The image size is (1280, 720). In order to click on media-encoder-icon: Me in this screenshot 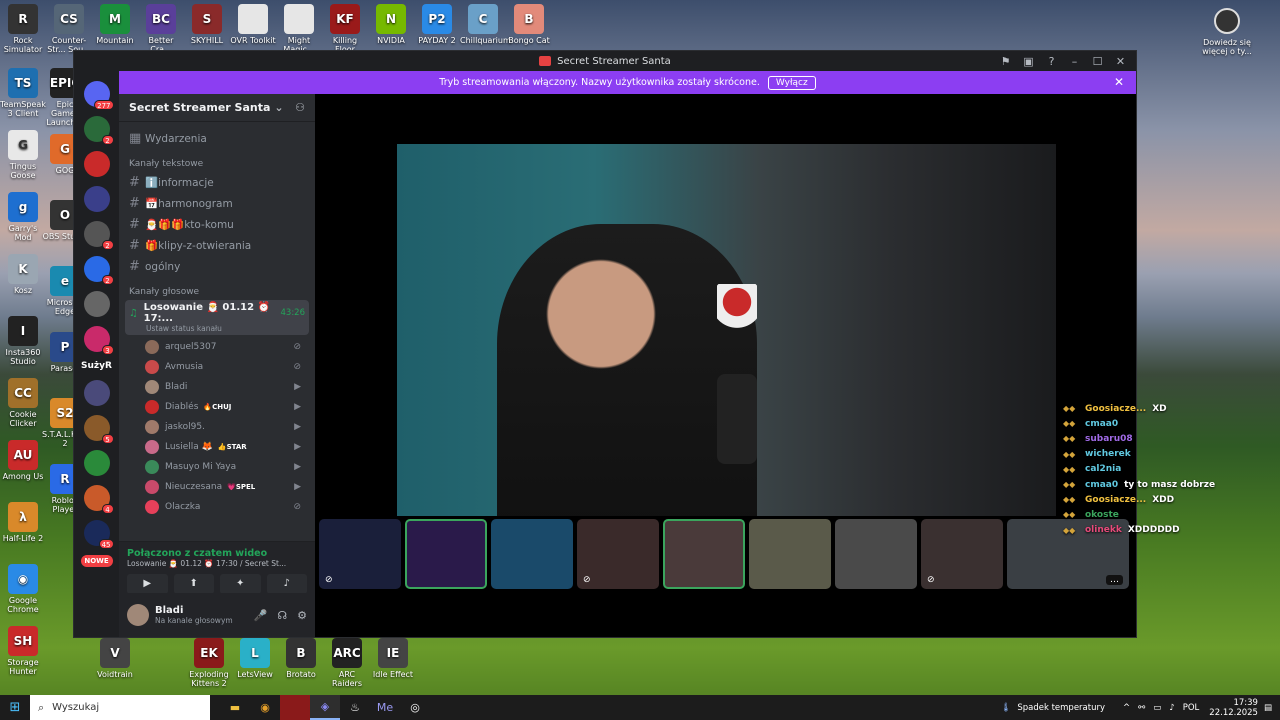, I will do `click(385, 707)`.